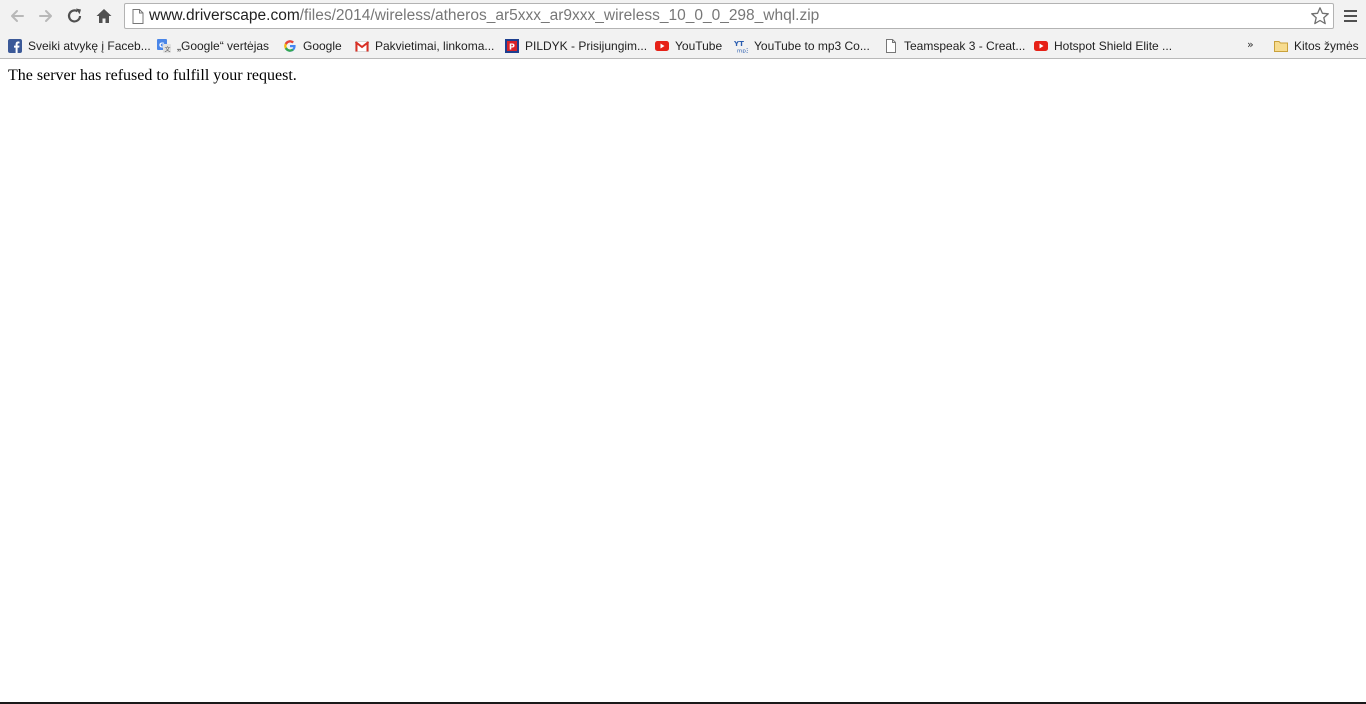  Describe the element at coordinates (168, 49) in the screenshot. I see `svg-text: 文` at that location.